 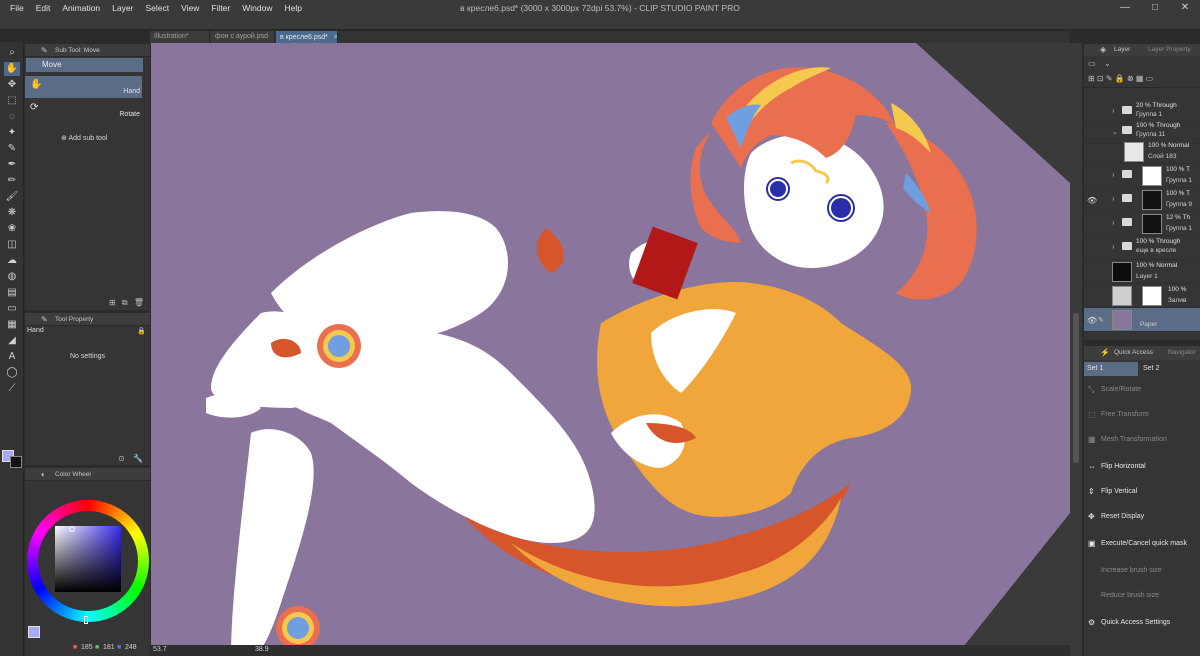 I want to click on layer-panel-title: Layer, so click(x=1122, y=49).